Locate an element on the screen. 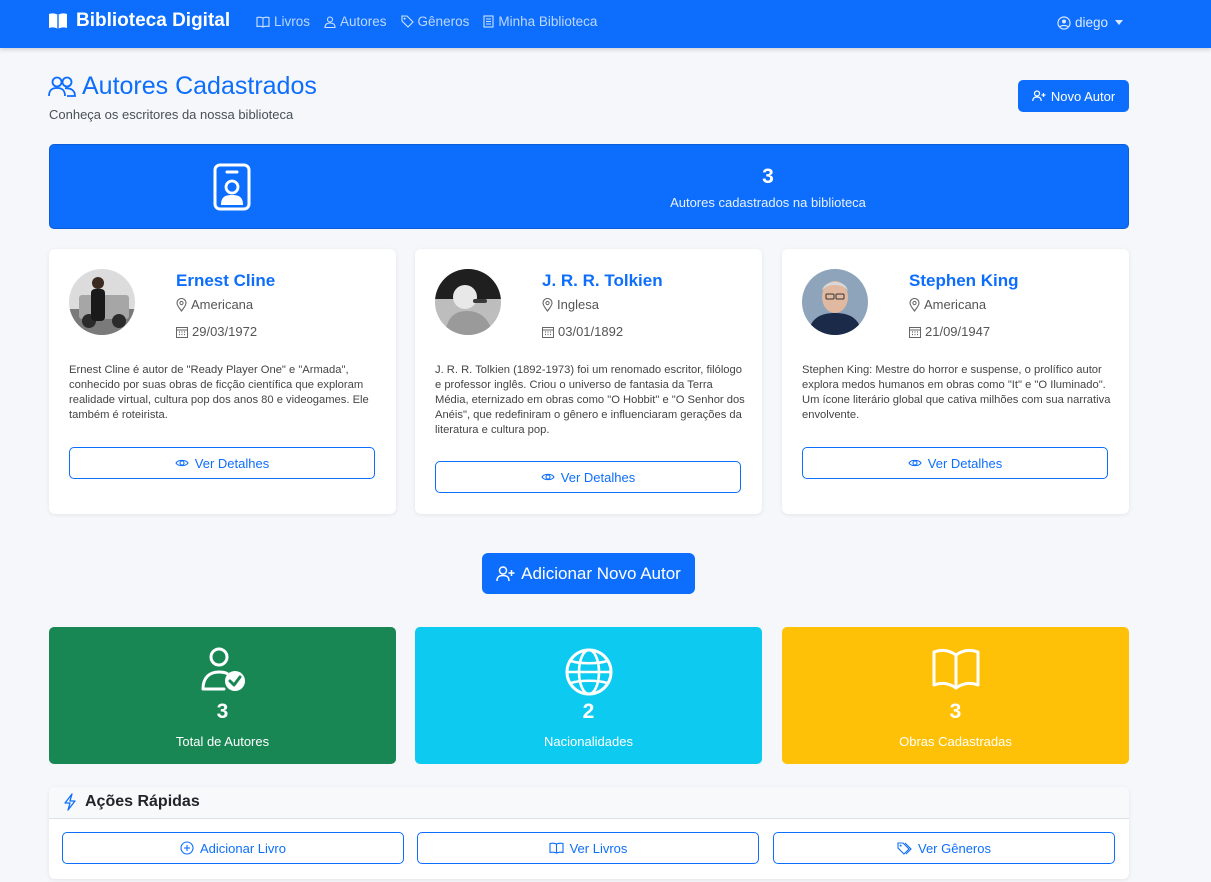 Image resolution: width=1211 pixels, height=882 pixels. authors-count-banner: 3 Autores cadastrados na biblioteca is located at coordinates (589, 186).